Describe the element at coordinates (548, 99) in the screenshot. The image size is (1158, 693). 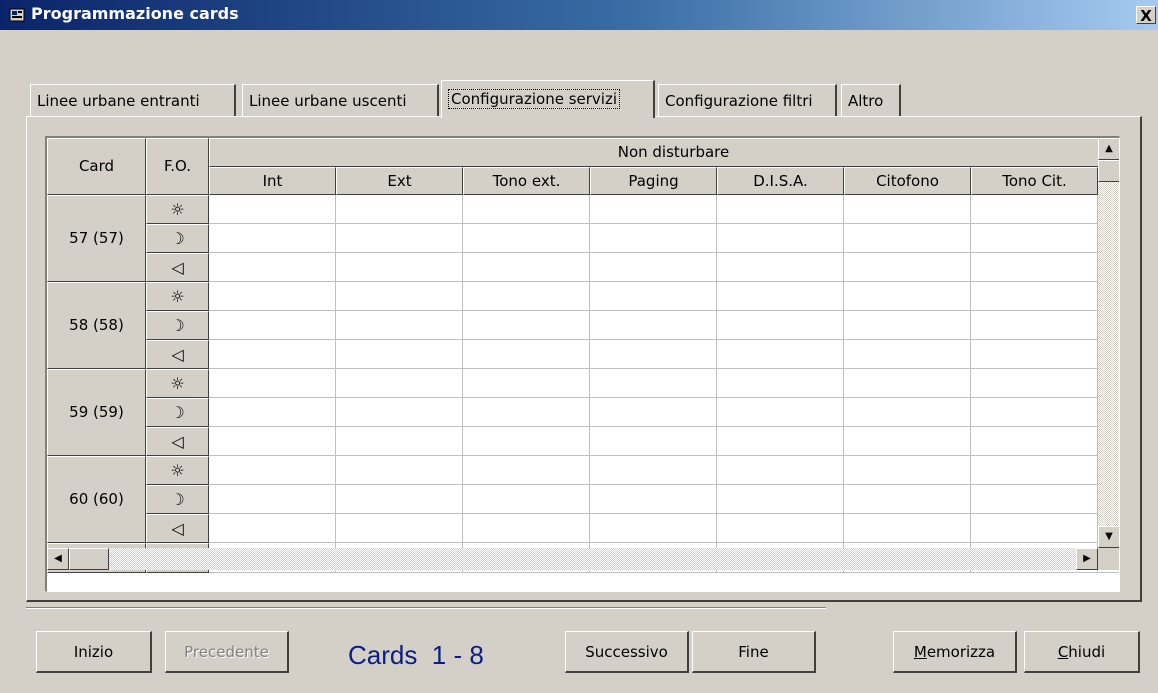
I see `tab-configurazione-servizi: Configurazione servizi` at that location.